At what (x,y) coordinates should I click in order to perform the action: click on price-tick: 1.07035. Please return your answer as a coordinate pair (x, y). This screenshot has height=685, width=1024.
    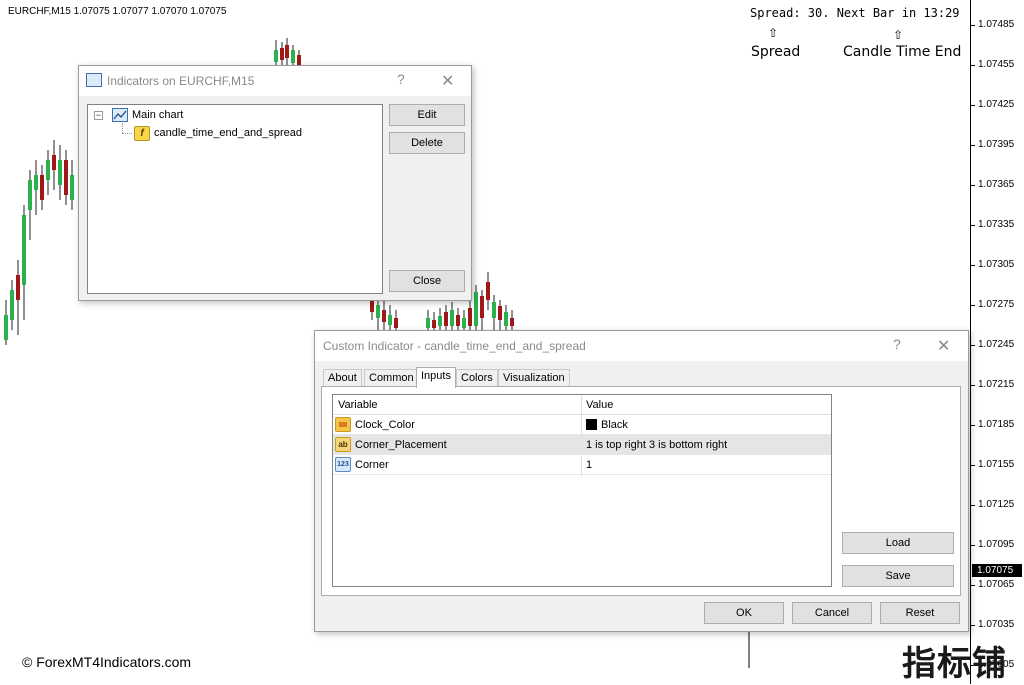
    Looking at the image, I should click on (997, 626).